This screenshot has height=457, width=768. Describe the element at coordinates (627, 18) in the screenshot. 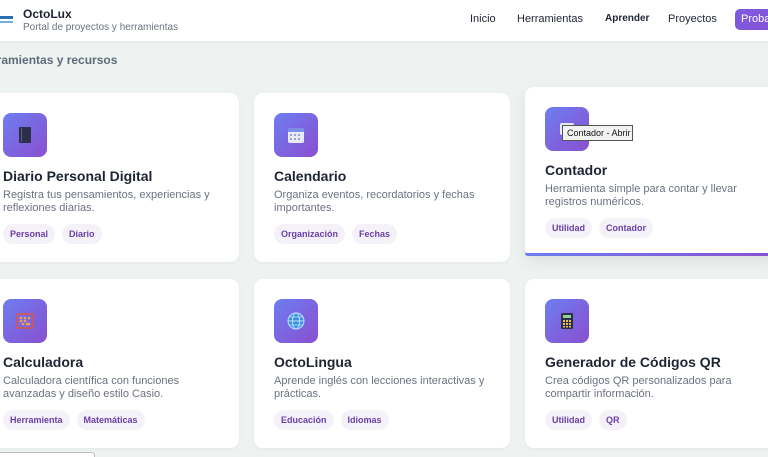

I see `nav-aprender: Aprender` at that location.